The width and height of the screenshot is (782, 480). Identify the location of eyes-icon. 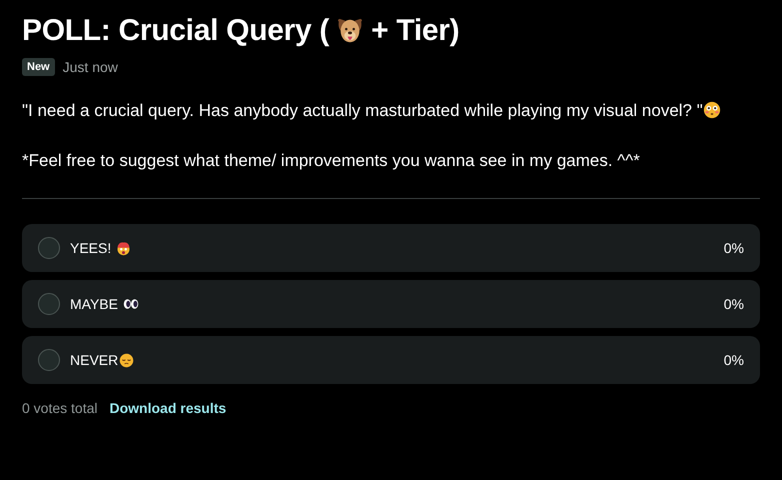
(130, 304).